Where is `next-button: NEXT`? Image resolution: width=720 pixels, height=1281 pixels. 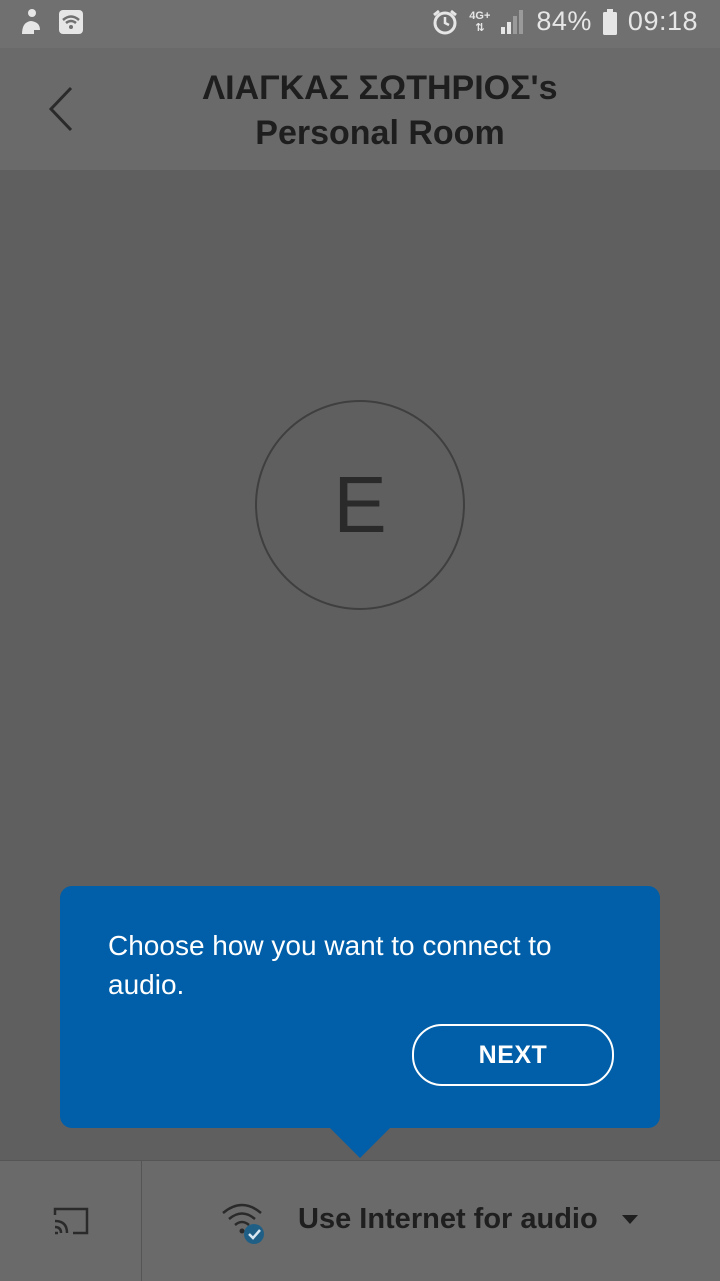 next-button: NEXT is located at coordinates (513, 1055).